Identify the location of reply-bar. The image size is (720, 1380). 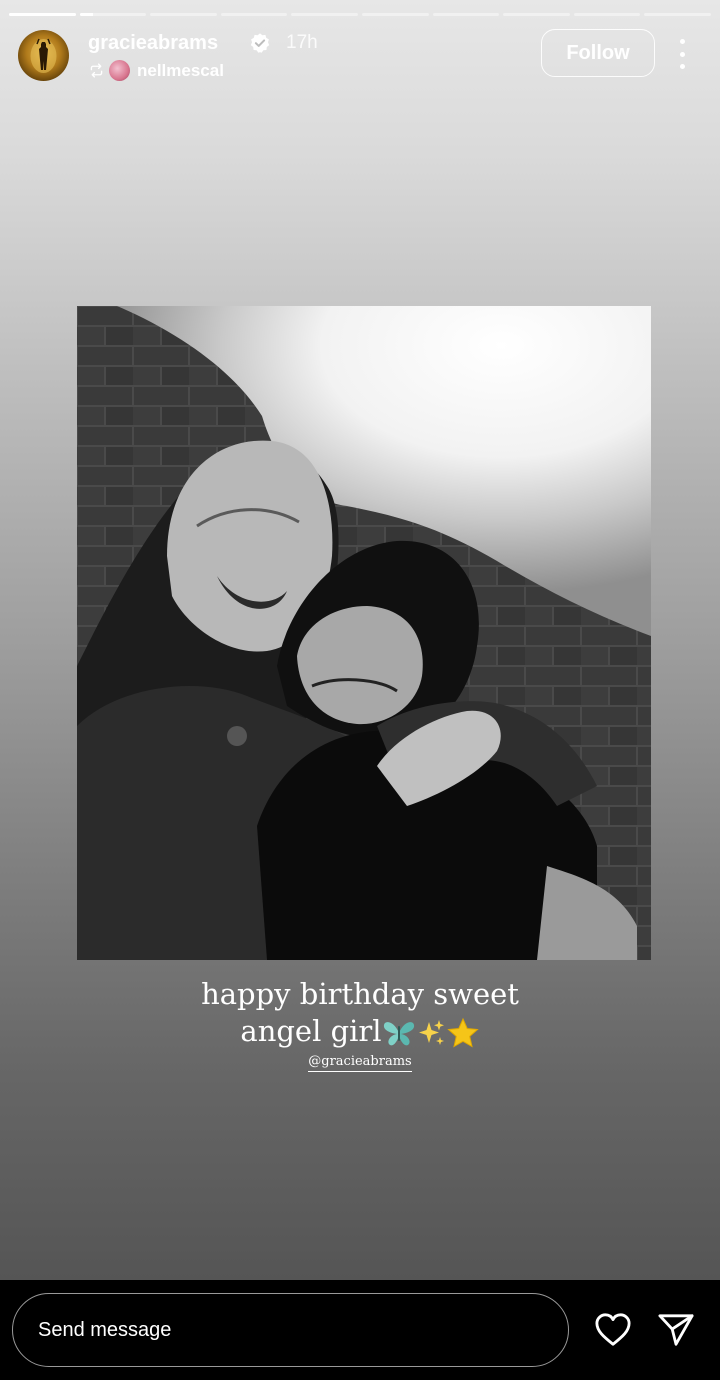
(360, 1330).